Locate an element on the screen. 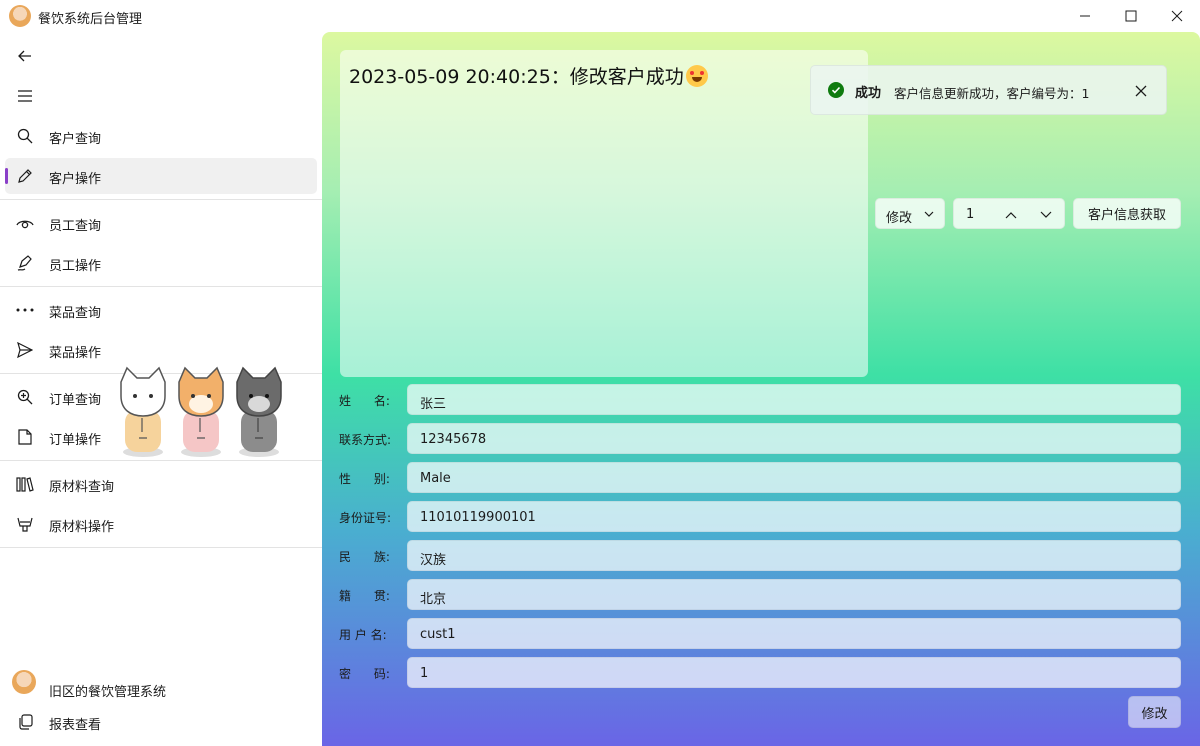 The height and width of the screenshot is (746, 1200). copy-icon is located at coordinates (25, 722).